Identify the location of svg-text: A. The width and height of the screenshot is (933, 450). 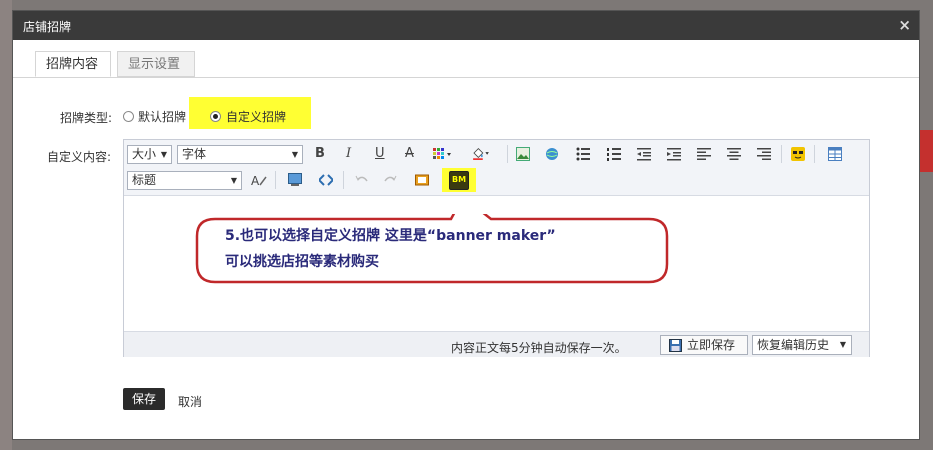
(255, 180).